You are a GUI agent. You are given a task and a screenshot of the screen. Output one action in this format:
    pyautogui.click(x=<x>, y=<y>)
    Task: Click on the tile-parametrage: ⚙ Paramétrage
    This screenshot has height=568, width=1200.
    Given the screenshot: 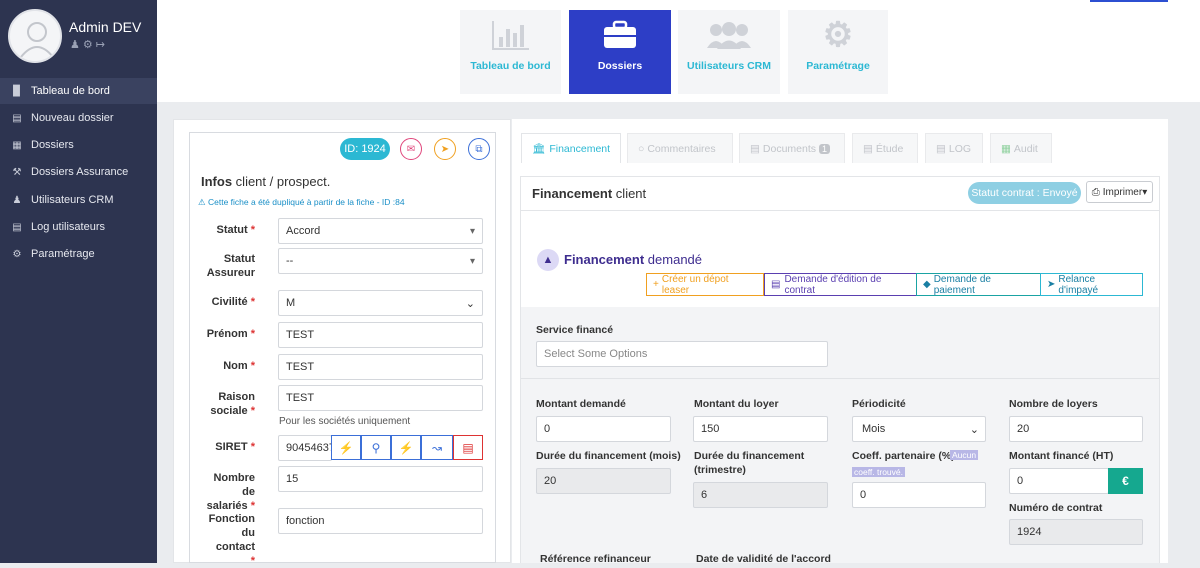 What is the action you would take?
    pyautogui.click(x=838, y=52)
    